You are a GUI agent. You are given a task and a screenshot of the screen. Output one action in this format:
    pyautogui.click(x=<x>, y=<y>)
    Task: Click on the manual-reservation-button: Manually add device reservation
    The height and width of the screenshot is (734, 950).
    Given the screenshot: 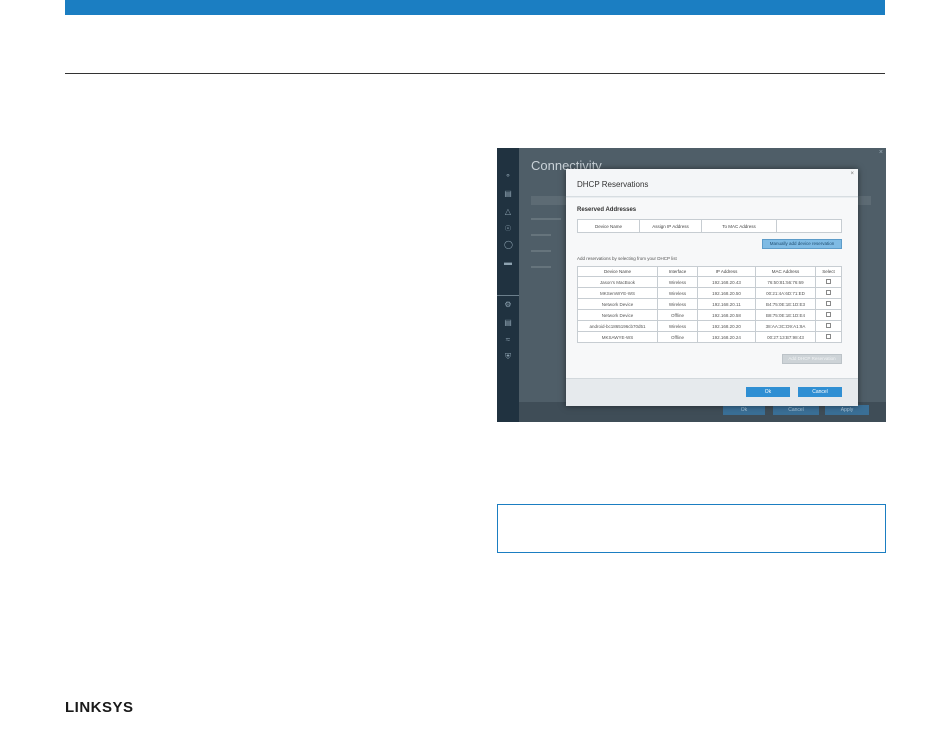 What is the action you would take?
    pyautogui.click(x=802, y=244)
    